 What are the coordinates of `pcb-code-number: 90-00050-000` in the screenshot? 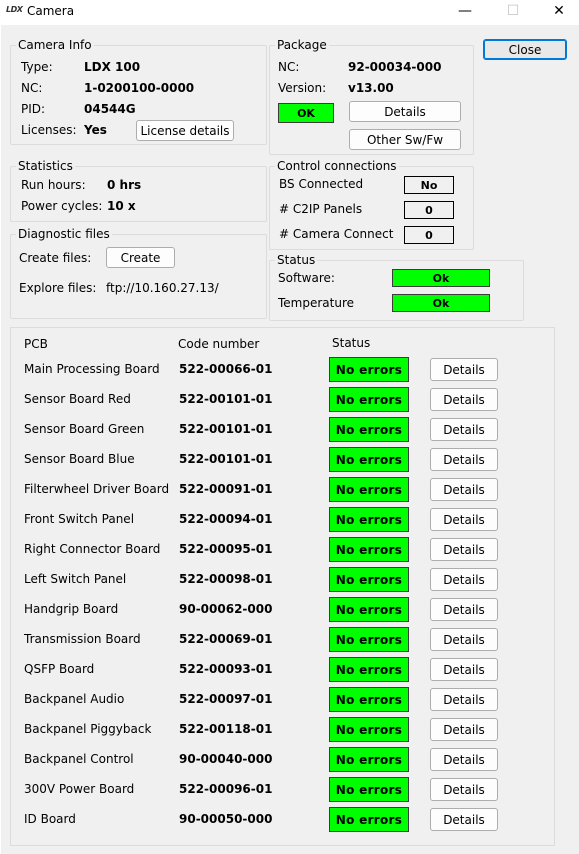 It's located at (226, 819).